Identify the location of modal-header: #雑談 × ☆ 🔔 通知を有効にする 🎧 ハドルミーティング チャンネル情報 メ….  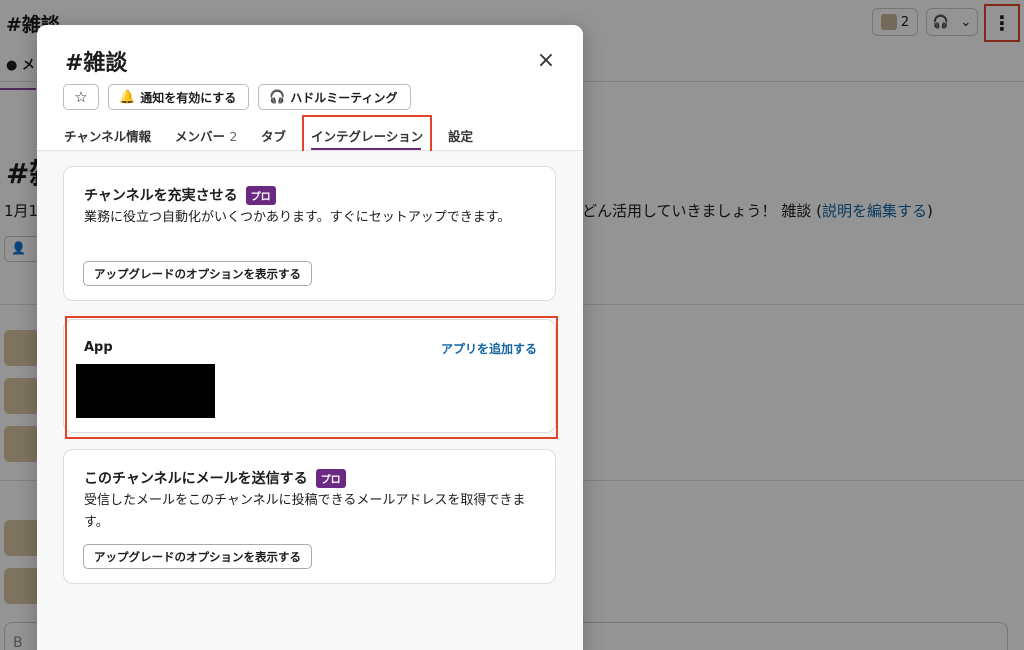
(310, 90).